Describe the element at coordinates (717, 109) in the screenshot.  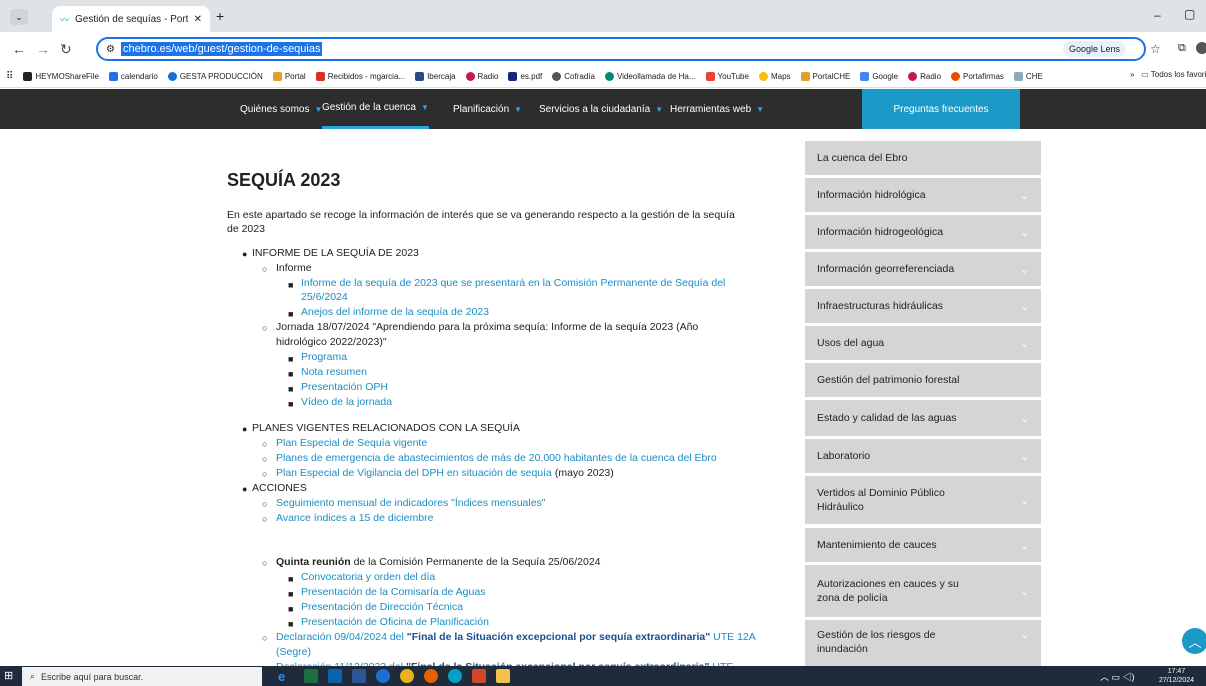
I see `nav-herramientas: Herramientas web ▼` at that location.